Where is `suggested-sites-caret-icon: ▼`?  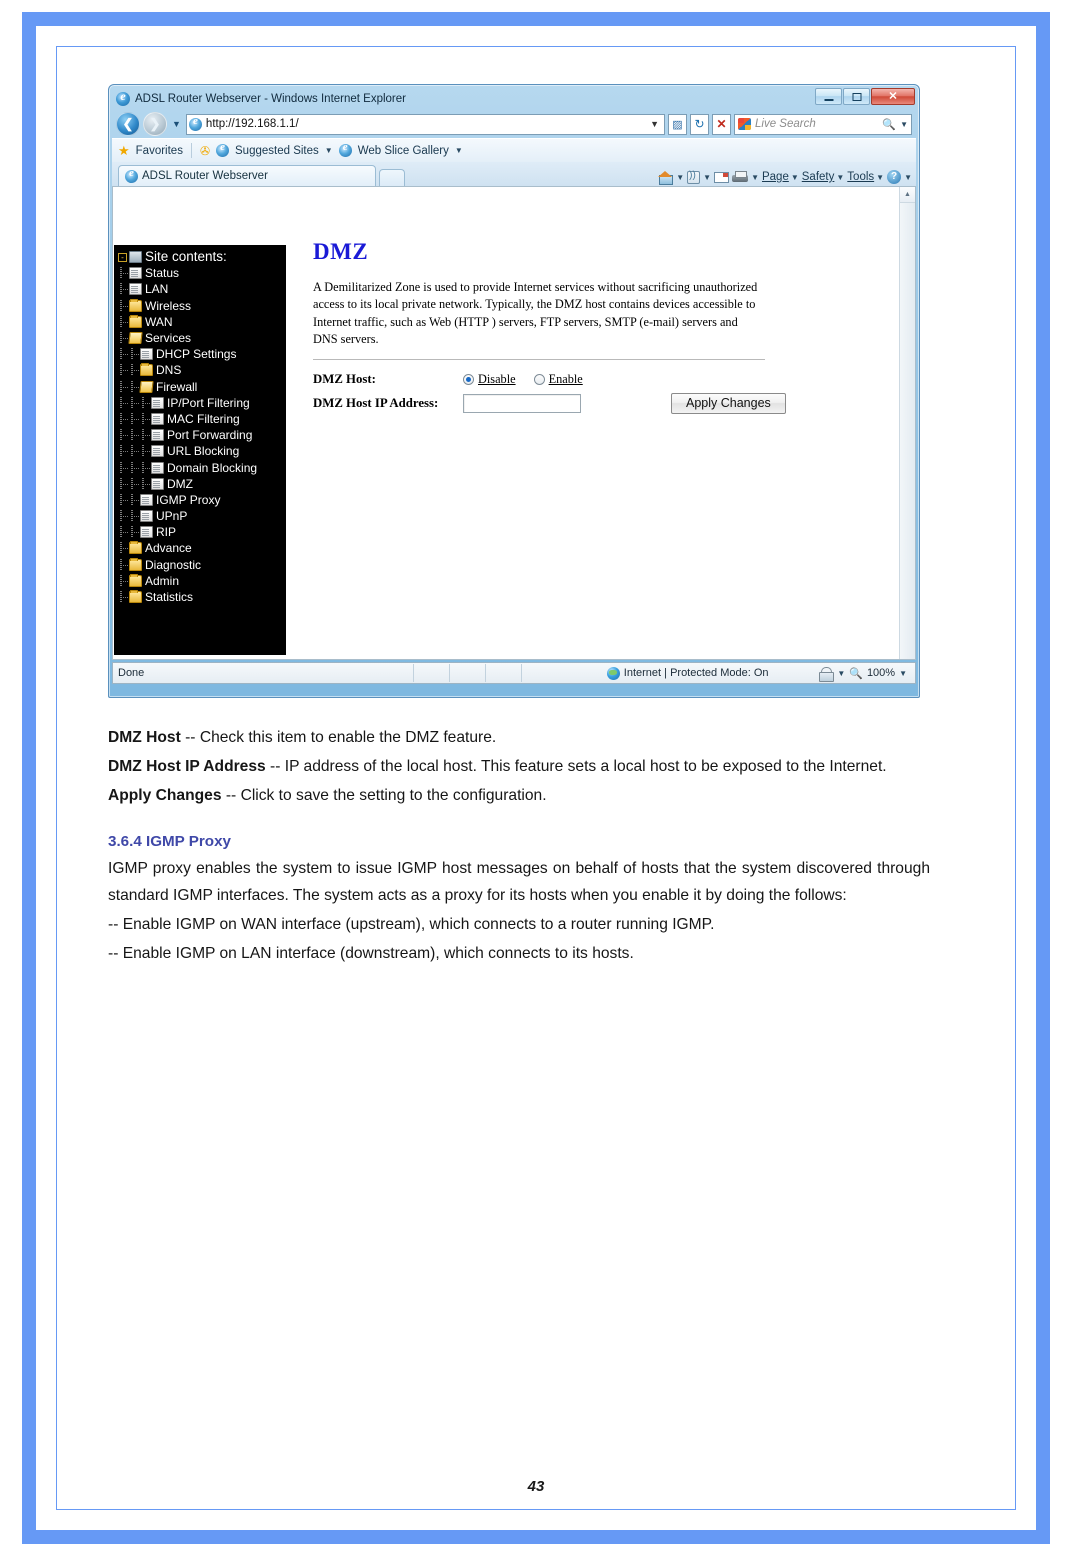
suggested-sites-caret-icon: ▼ is located at coordinates (329, 150).